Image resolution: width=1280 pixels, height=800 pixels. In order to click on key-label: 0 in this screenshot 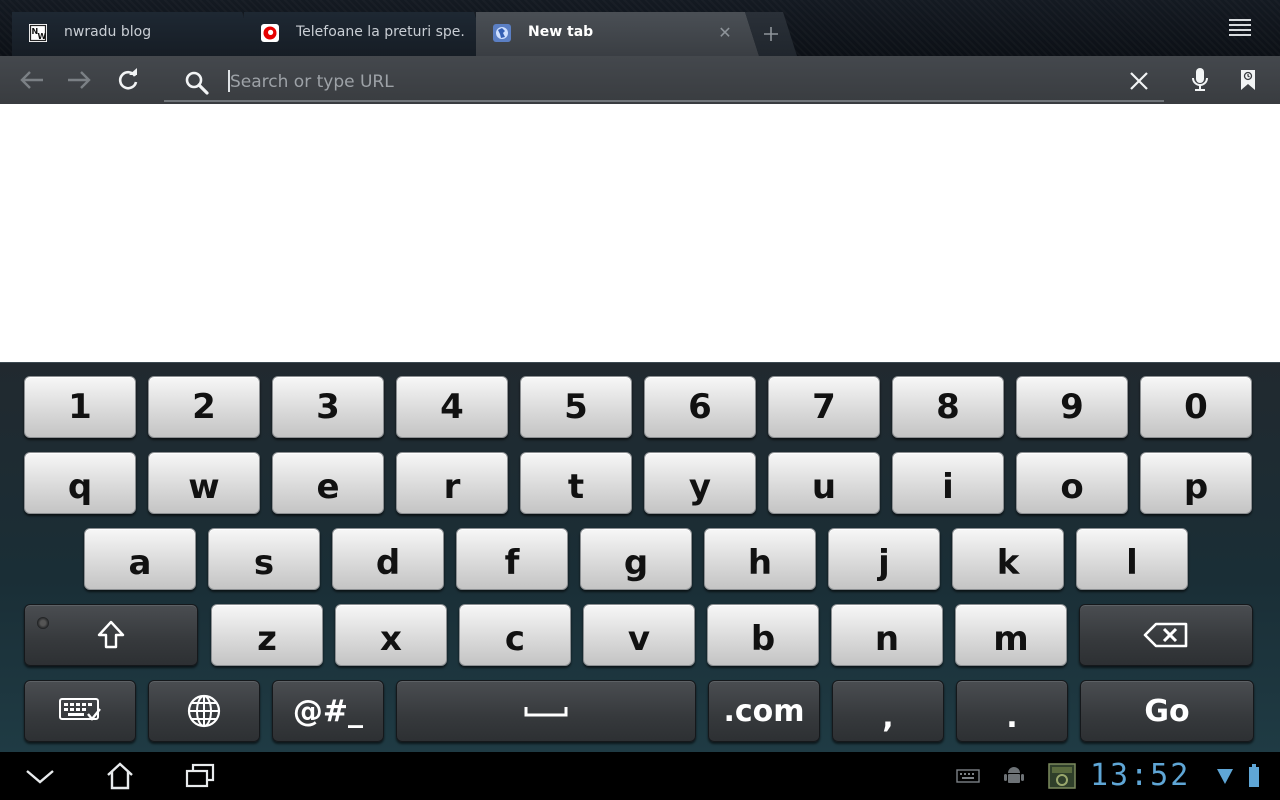, I will do `click(1196, 407)`.